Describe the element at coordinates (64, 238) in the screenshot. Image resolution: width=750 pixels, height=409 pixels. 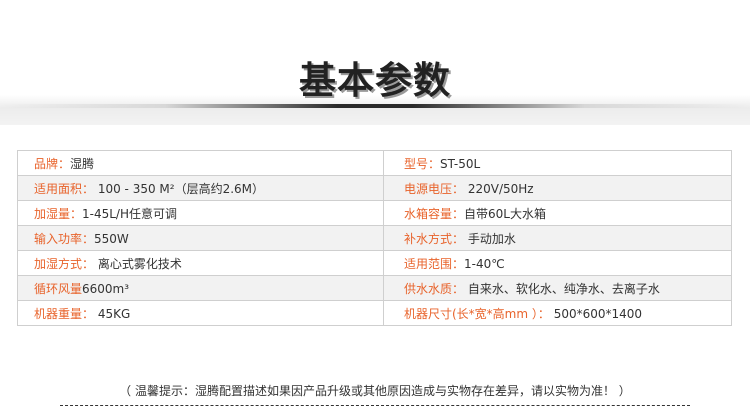
I see `spec-label: 输入功率：` at that location.